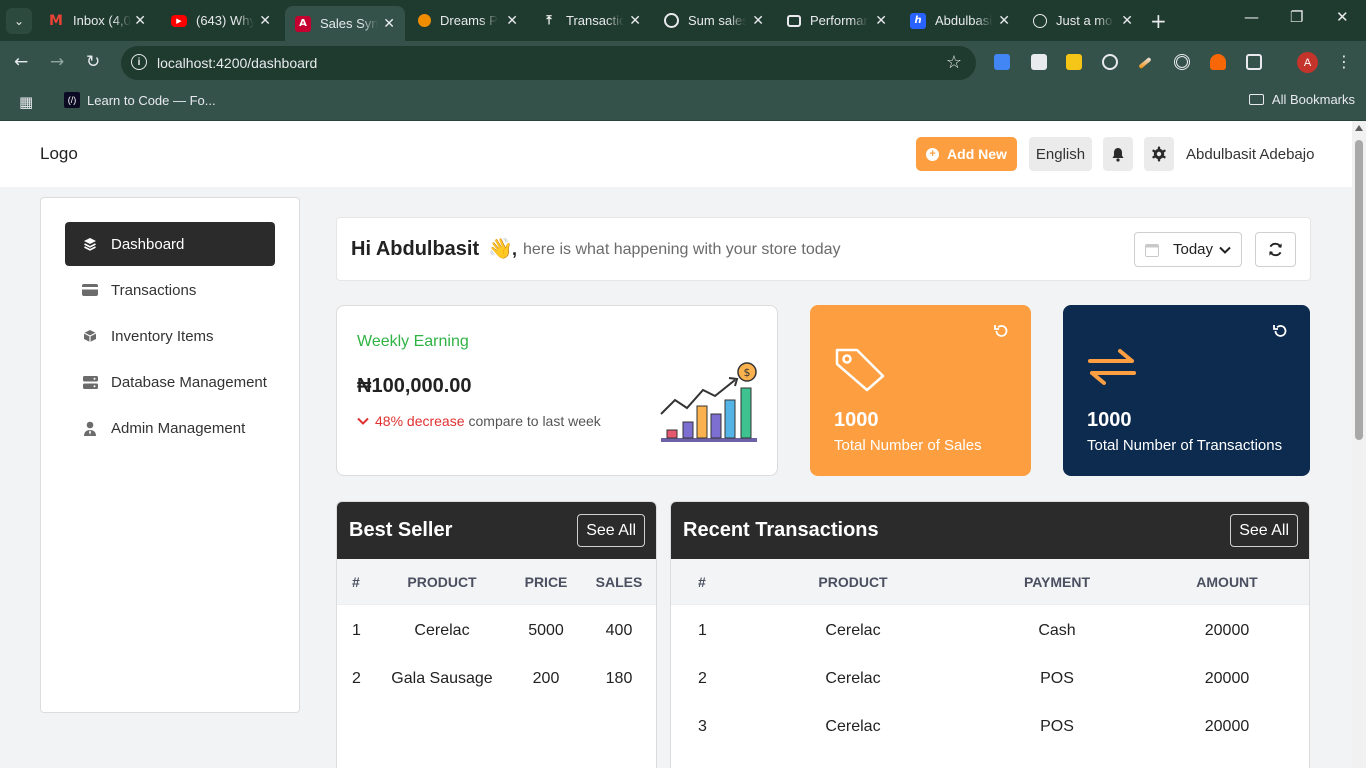  Describe the element at coordinates (990, 629) in the screenshot. I see `table-row: 1 Cerelac Cash 20000` at that location.